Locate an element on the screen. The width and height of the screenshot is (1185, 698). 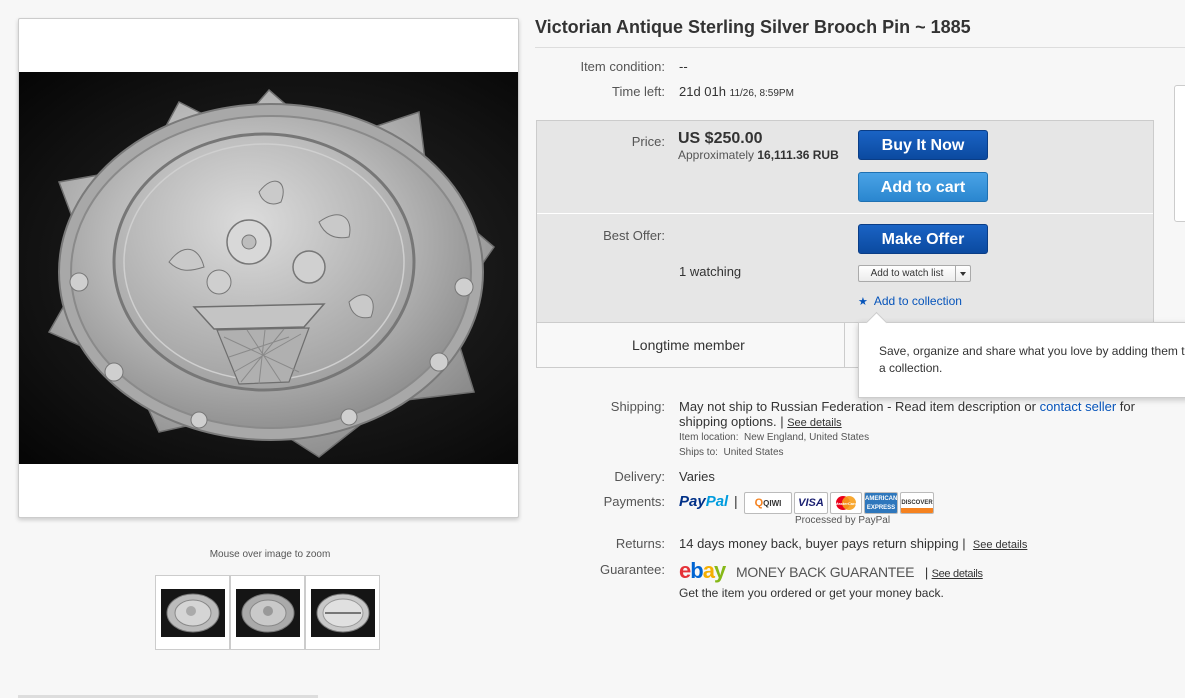
watch-list-label: Add to watch list is located at coordinates (907, 273).